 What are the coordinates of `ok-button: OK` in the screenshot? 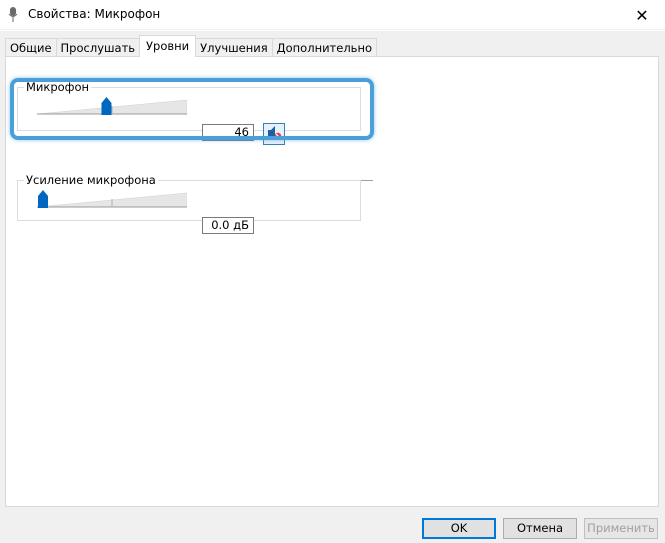 It's located at (459, 528).